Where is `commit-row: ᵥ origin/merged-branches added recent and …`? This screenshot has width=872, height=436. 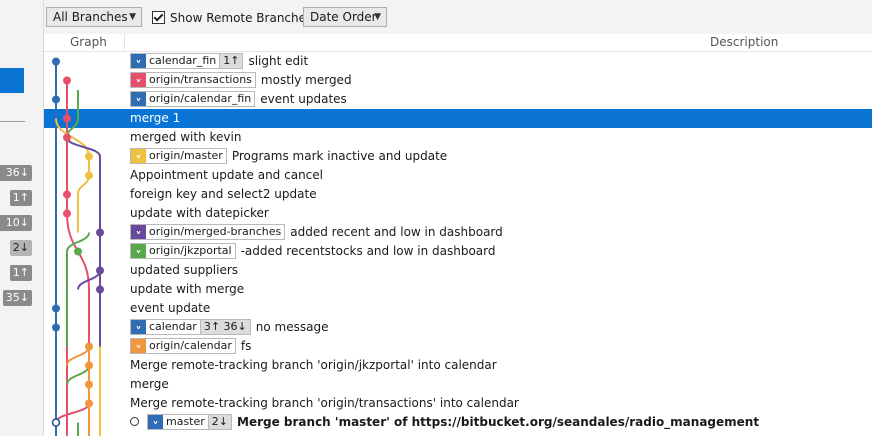
commit-row: ᵥ origin/merged-branches added recent and … is located at coordinates (458, 232).